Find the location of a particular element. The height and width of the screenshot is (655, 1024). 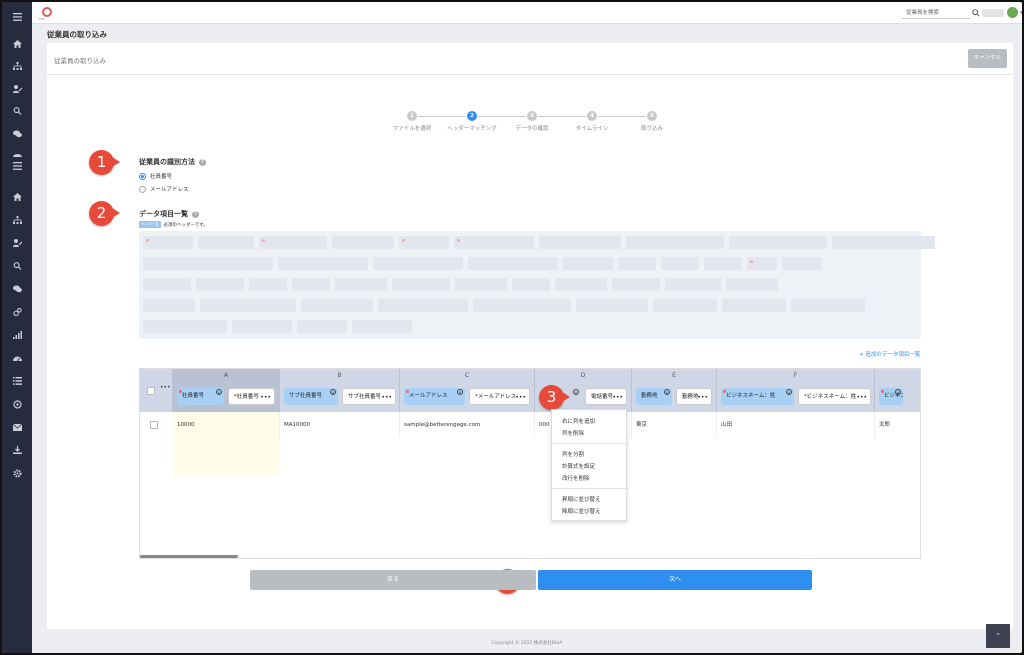

table-cell: sample@betterengage.com is located at coordinates (467, 425).